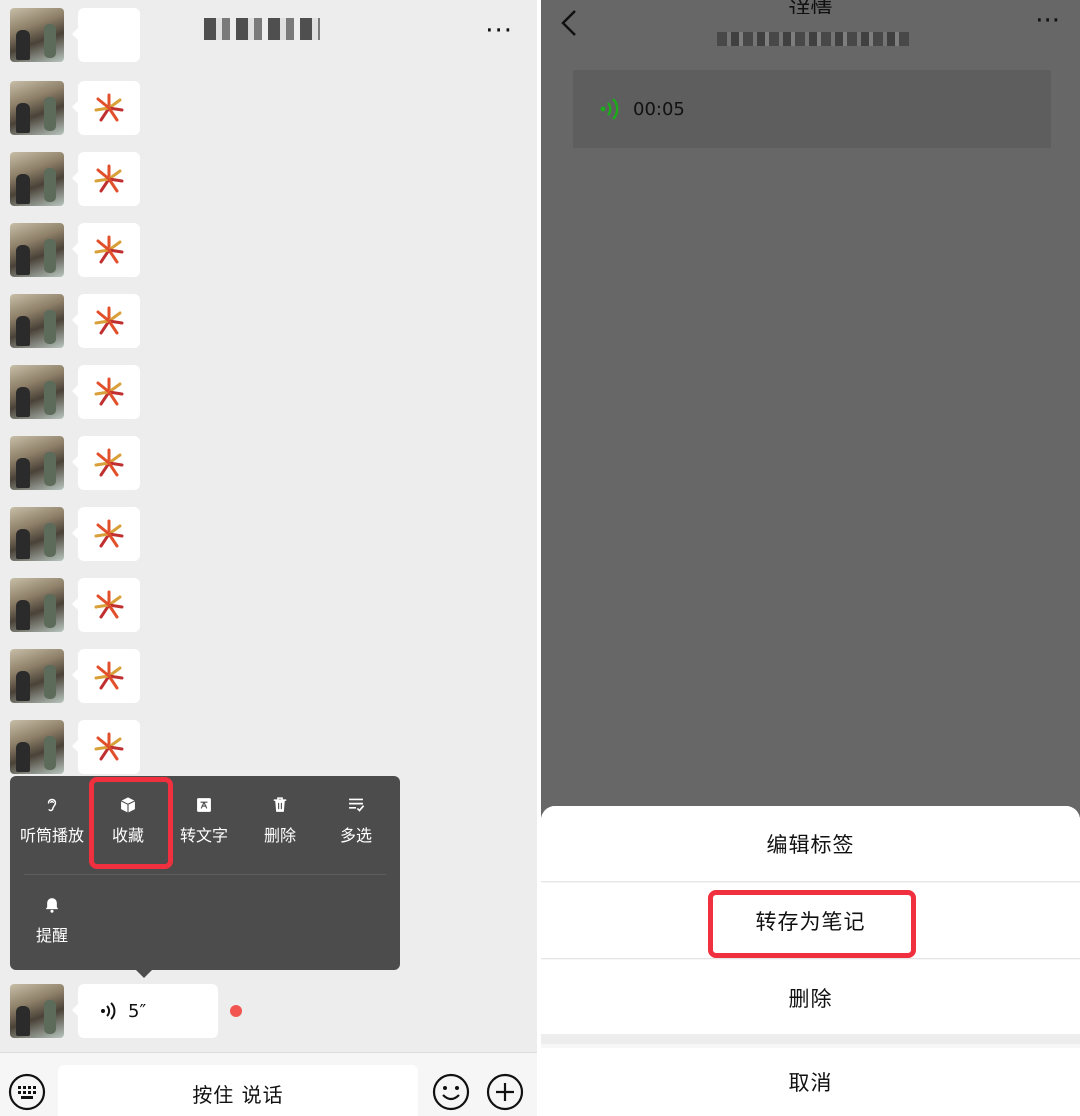 Image resolution: width=1080 pixels, height=1116 pixels. Describe the element at coordinates (810, 998) in the screenshot. I see `delete-option: 删除` at that location.